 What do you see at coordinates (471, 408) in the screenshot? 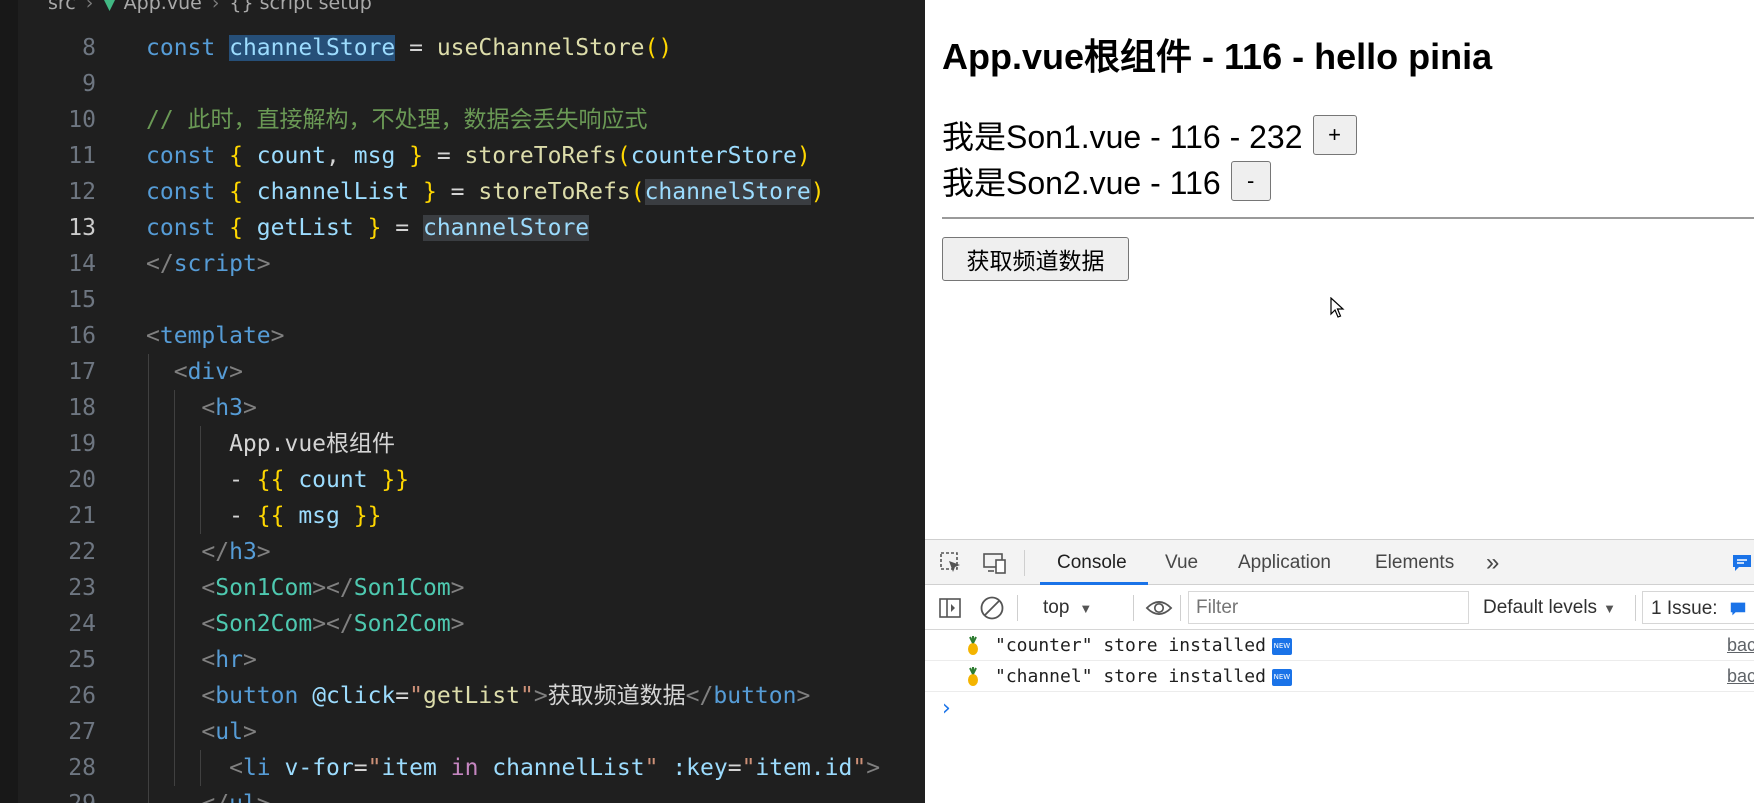
I see `code-line: 18 <h3>` at bounding box center [471, 408].